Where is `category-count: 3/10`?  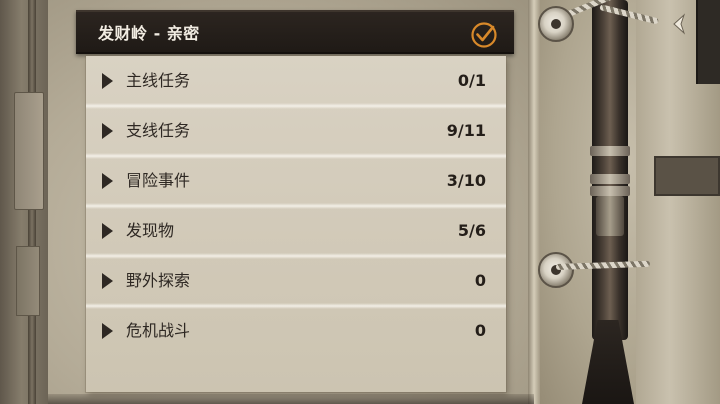 category-count: 3/10 is located at coordinates (466, 180).